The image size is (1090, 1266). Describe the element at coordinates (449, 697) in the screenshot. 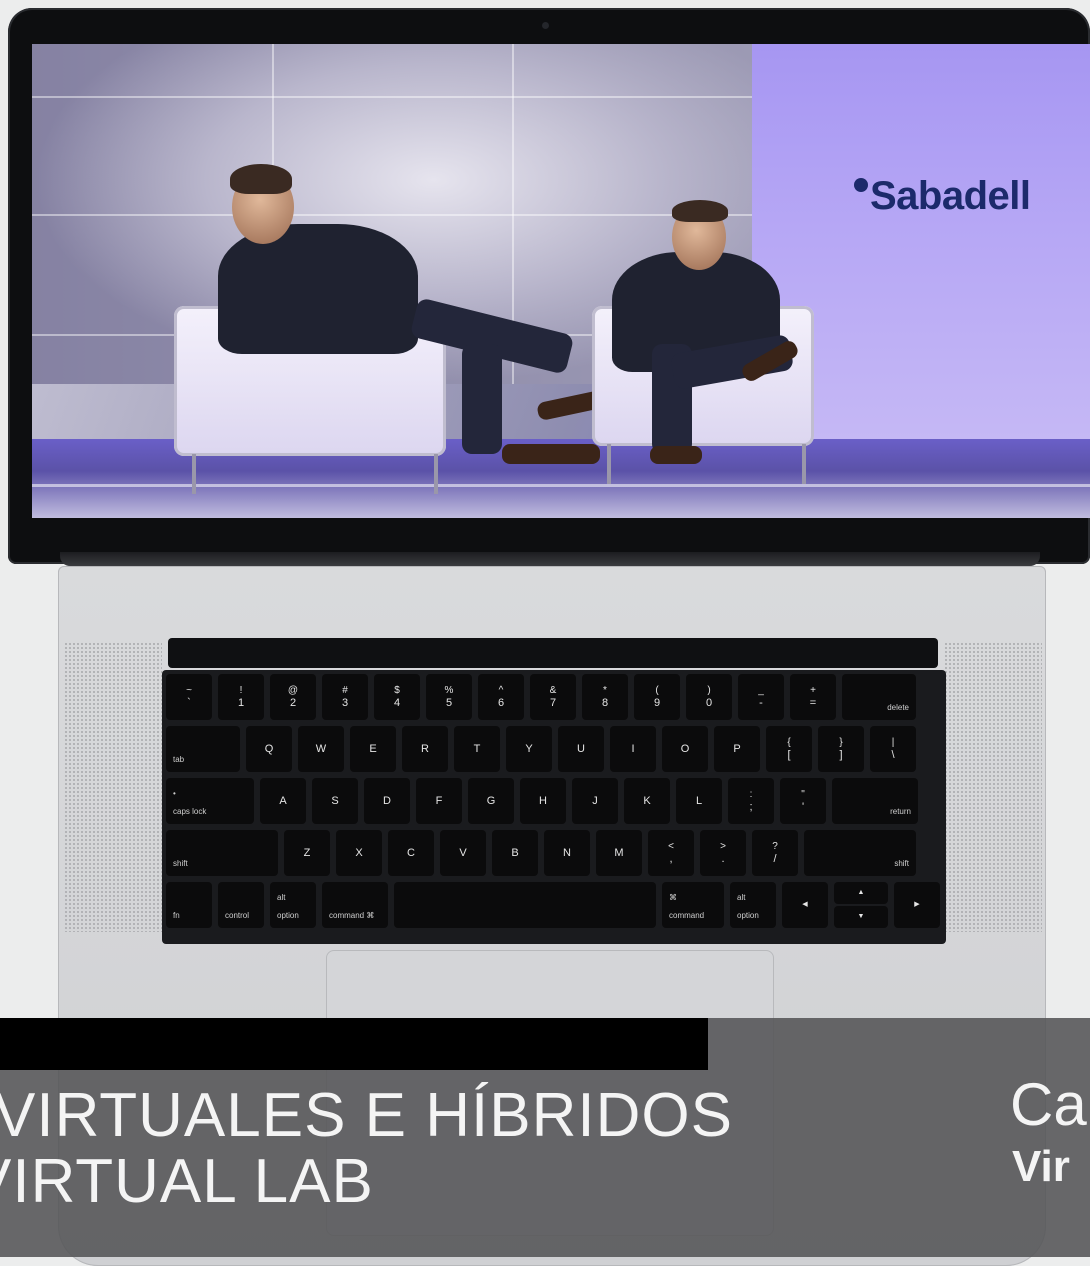

I see `key-5: % 5` at that location.